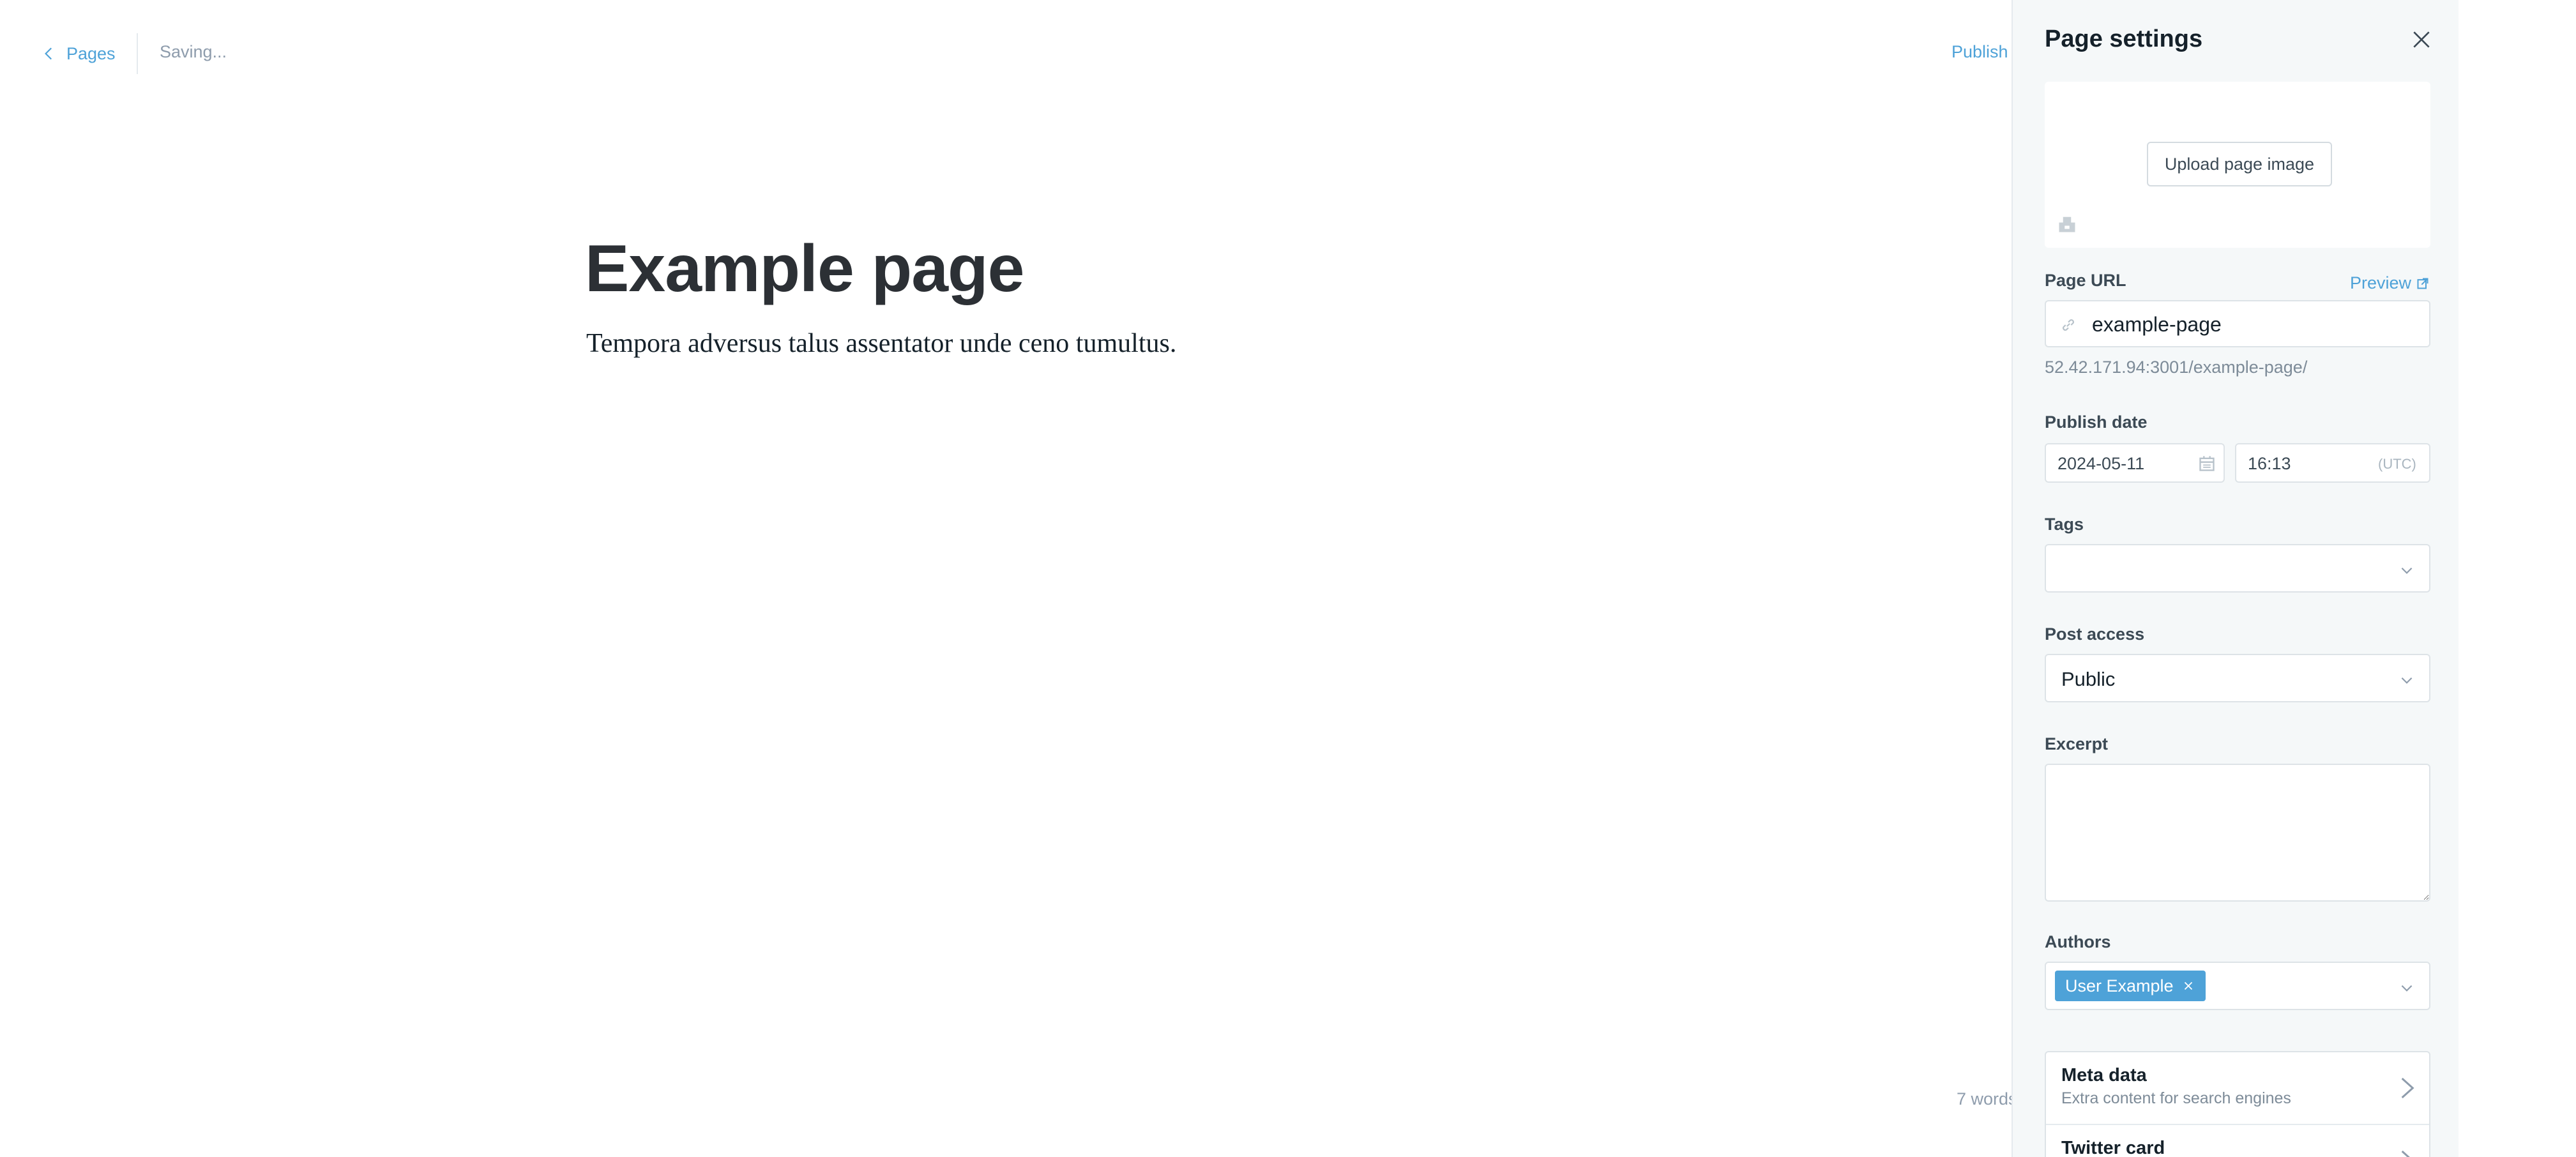  Describe the element at coordinates (2238, 678) in the screenshot. I see `post-access-select: Public` at that location.